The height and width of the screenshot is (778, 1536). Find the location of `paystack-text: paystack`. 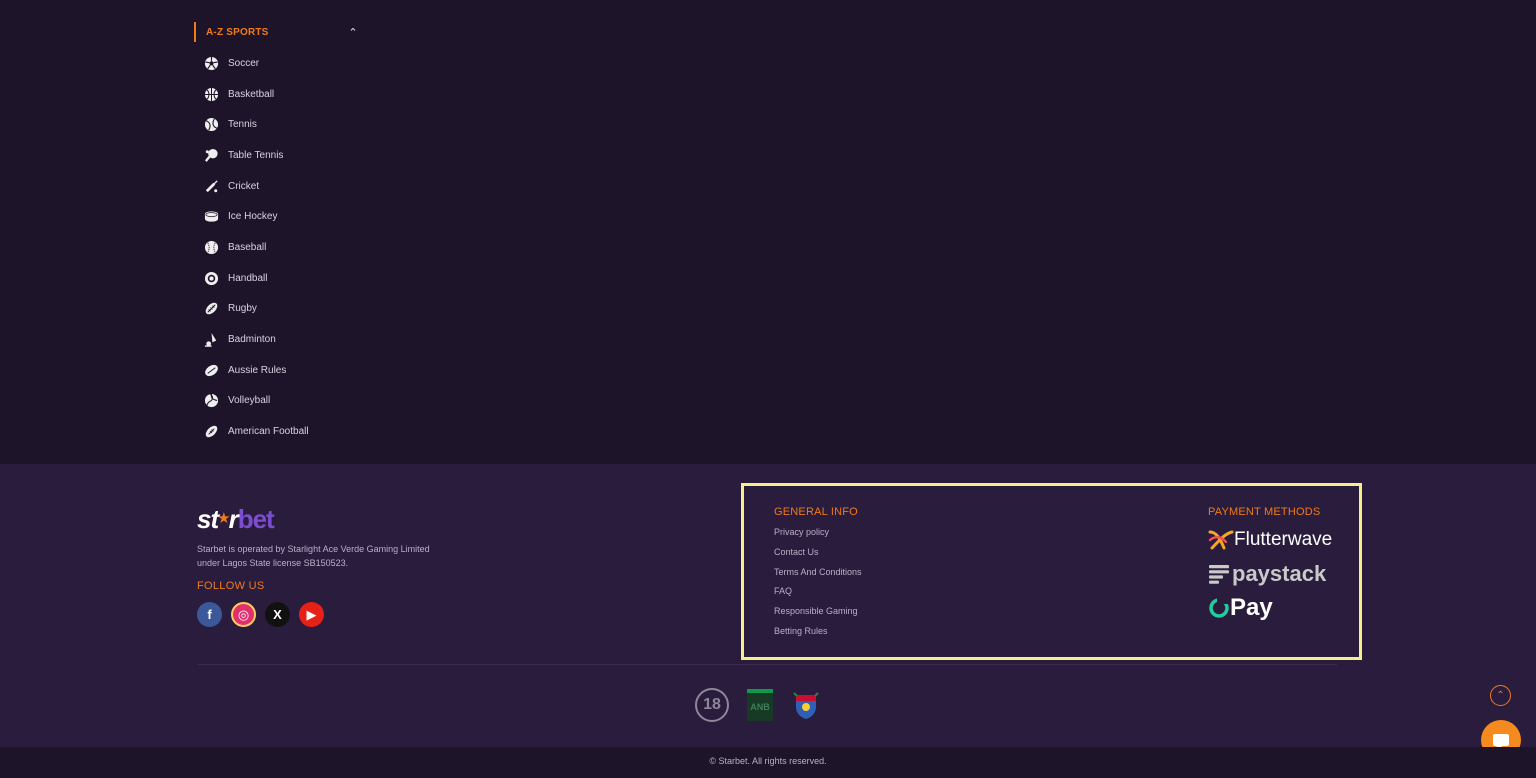

paystack-text: paystack is located at coordinates (1279, 573).